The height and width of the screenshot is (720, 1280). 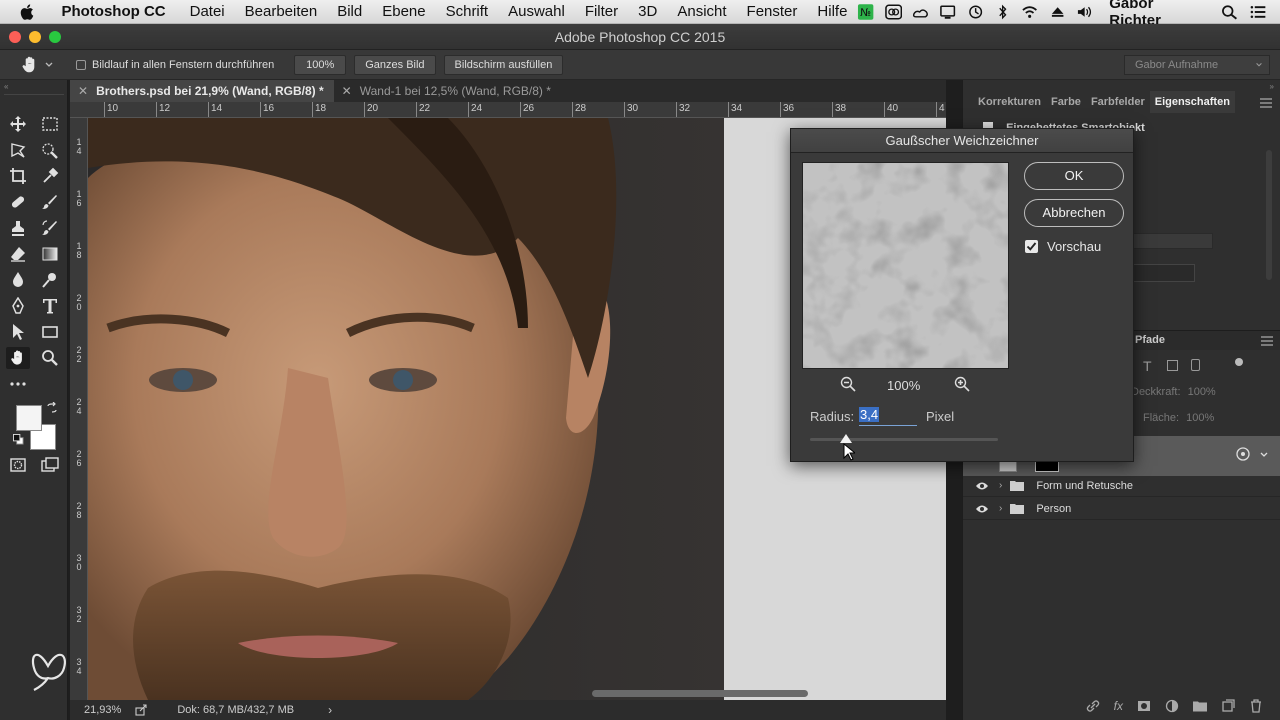 What do you see at coordinates (50, 150) in the screenshot?
I see `quick-selection-tool` at bounding box center [50, 150].